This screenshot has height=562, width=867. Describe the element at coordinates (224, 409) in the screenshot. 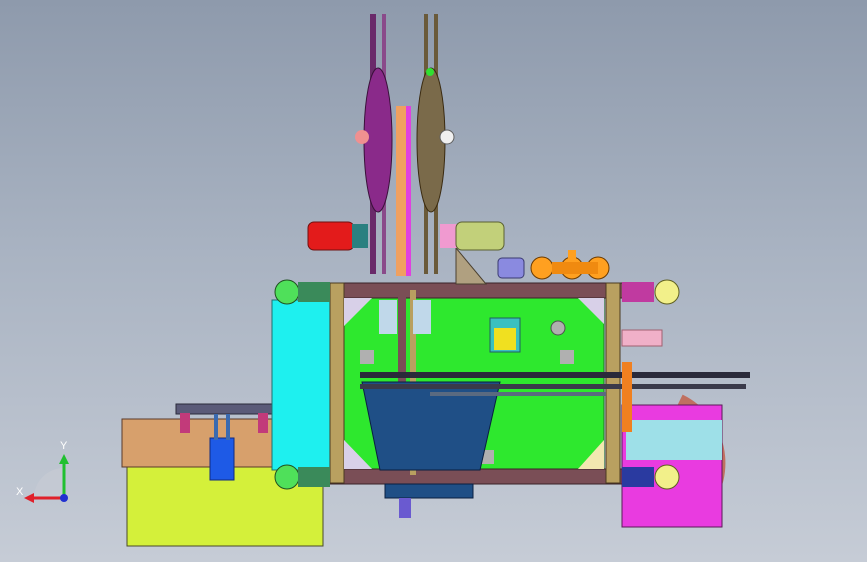

I see `left-table-top-rail` at that location.